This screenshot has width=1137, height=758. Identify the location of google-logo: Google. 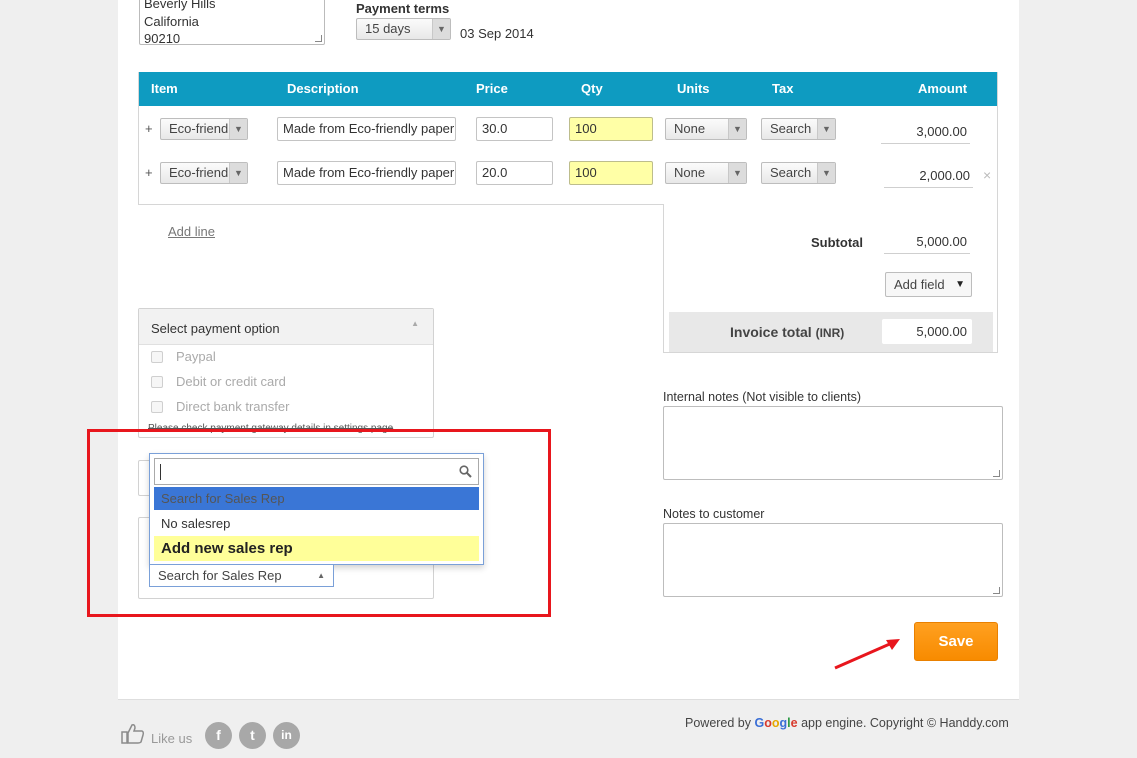
(776, 723).